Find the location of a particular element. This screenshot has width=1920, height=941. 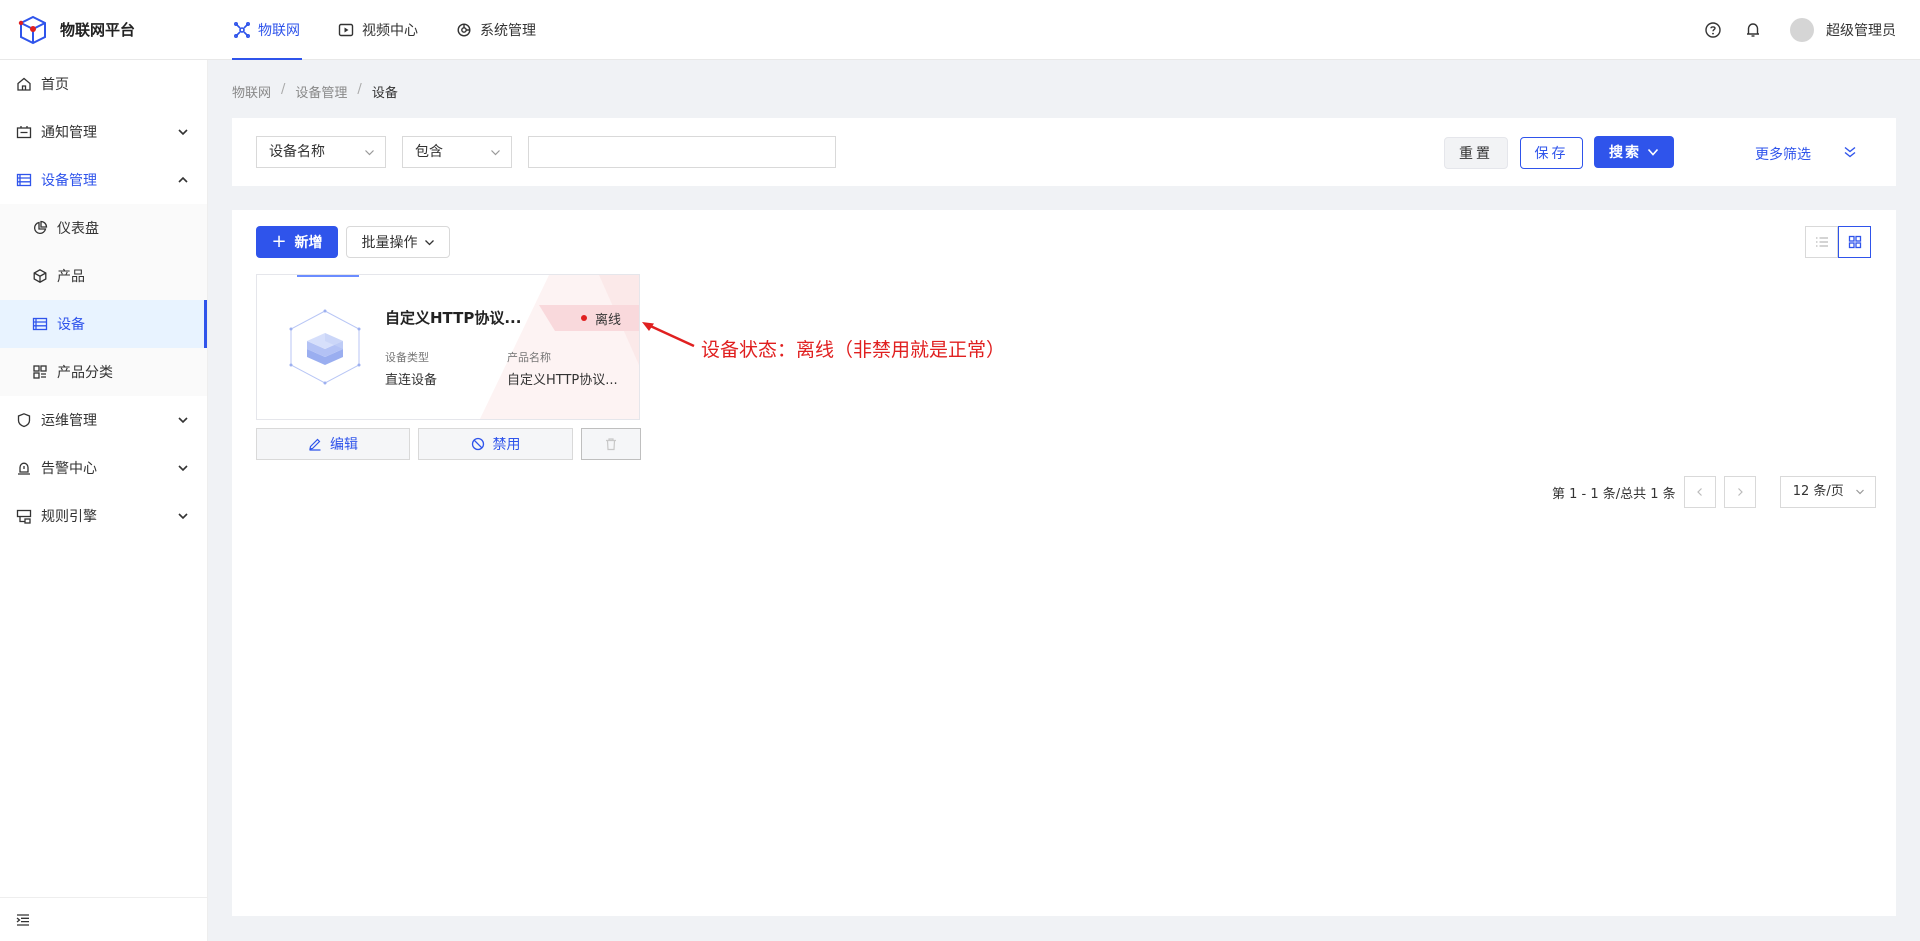

prev-page-button is located at coordinates (1699, 492).